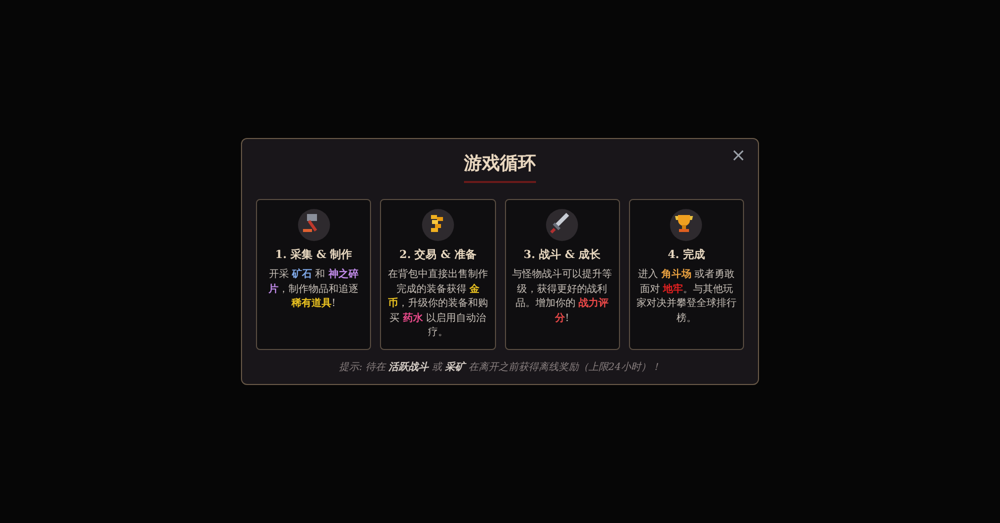 This screenshot has height=523, width=1000. Describe the element at coordinates (738, 155) in the screenshot. I see `close-button: ×` at that location.